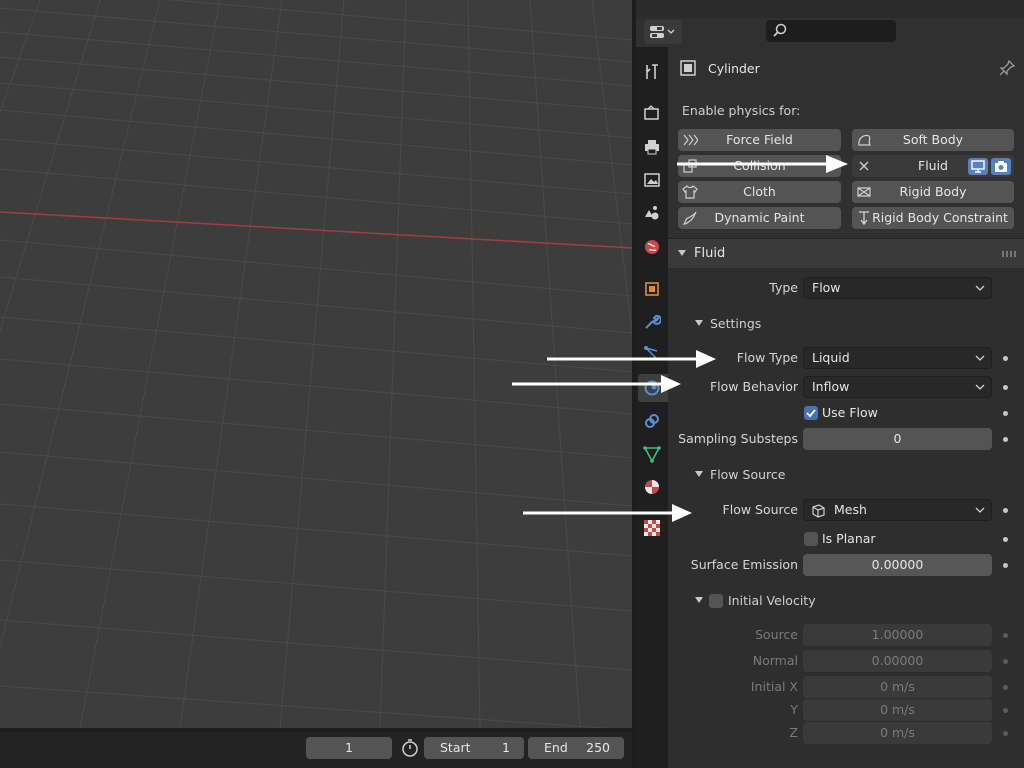 The height and width of the screenshot is (768, 1024). What do you see at coordinates (776, 634) in the screenshot?
I see `source-label: Source` at bounding box center [776, 634].